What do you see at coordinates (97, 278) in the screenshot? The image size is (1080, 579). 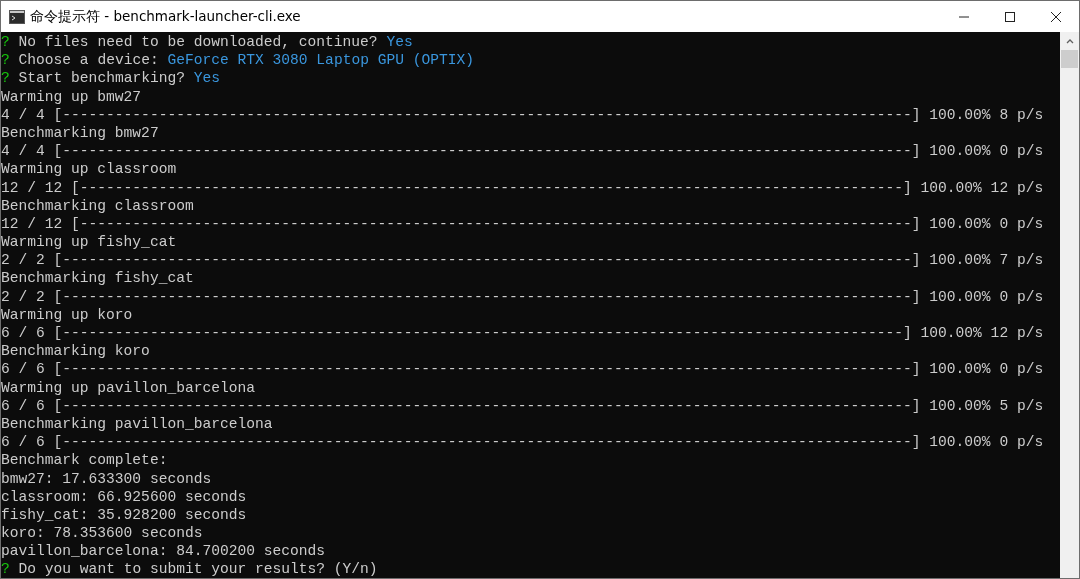 I see `console-line: Benchmarking fishy_cat` at bounding box center [97, 278].